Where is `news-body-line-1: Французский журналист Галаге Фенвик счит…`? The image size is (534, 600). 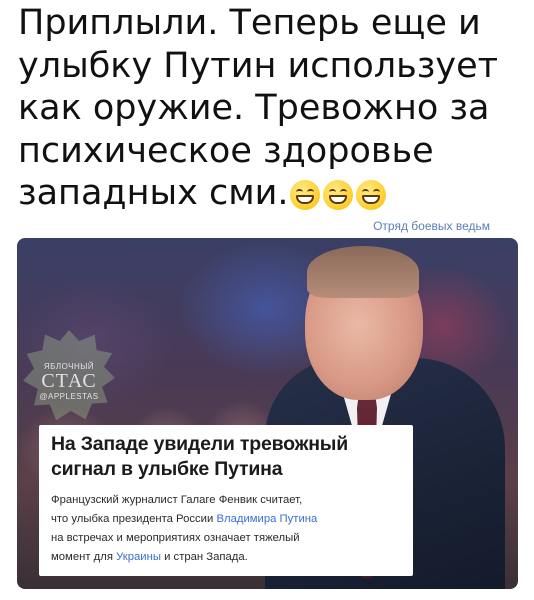
news-body-line-1: Французский журналист Галаге Фенвик счит… is located at coordinates (177, 500).